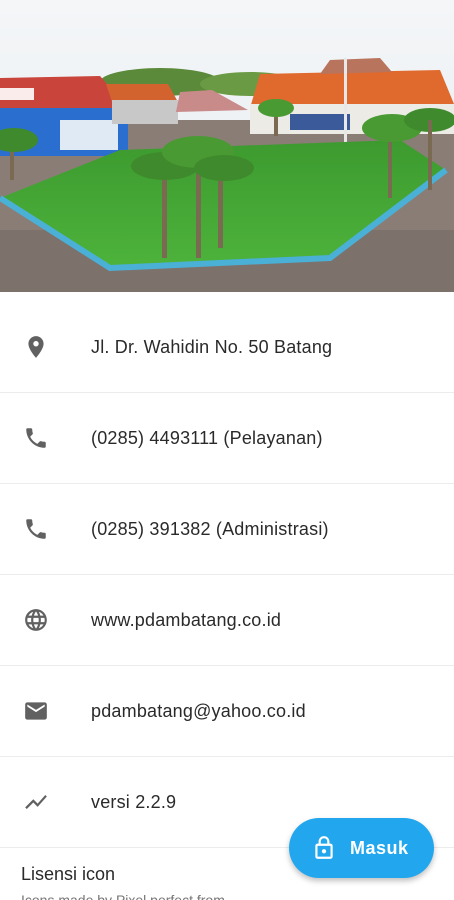  I want to click on website-text: www.pdambatang.co.id, so click(186, 619).